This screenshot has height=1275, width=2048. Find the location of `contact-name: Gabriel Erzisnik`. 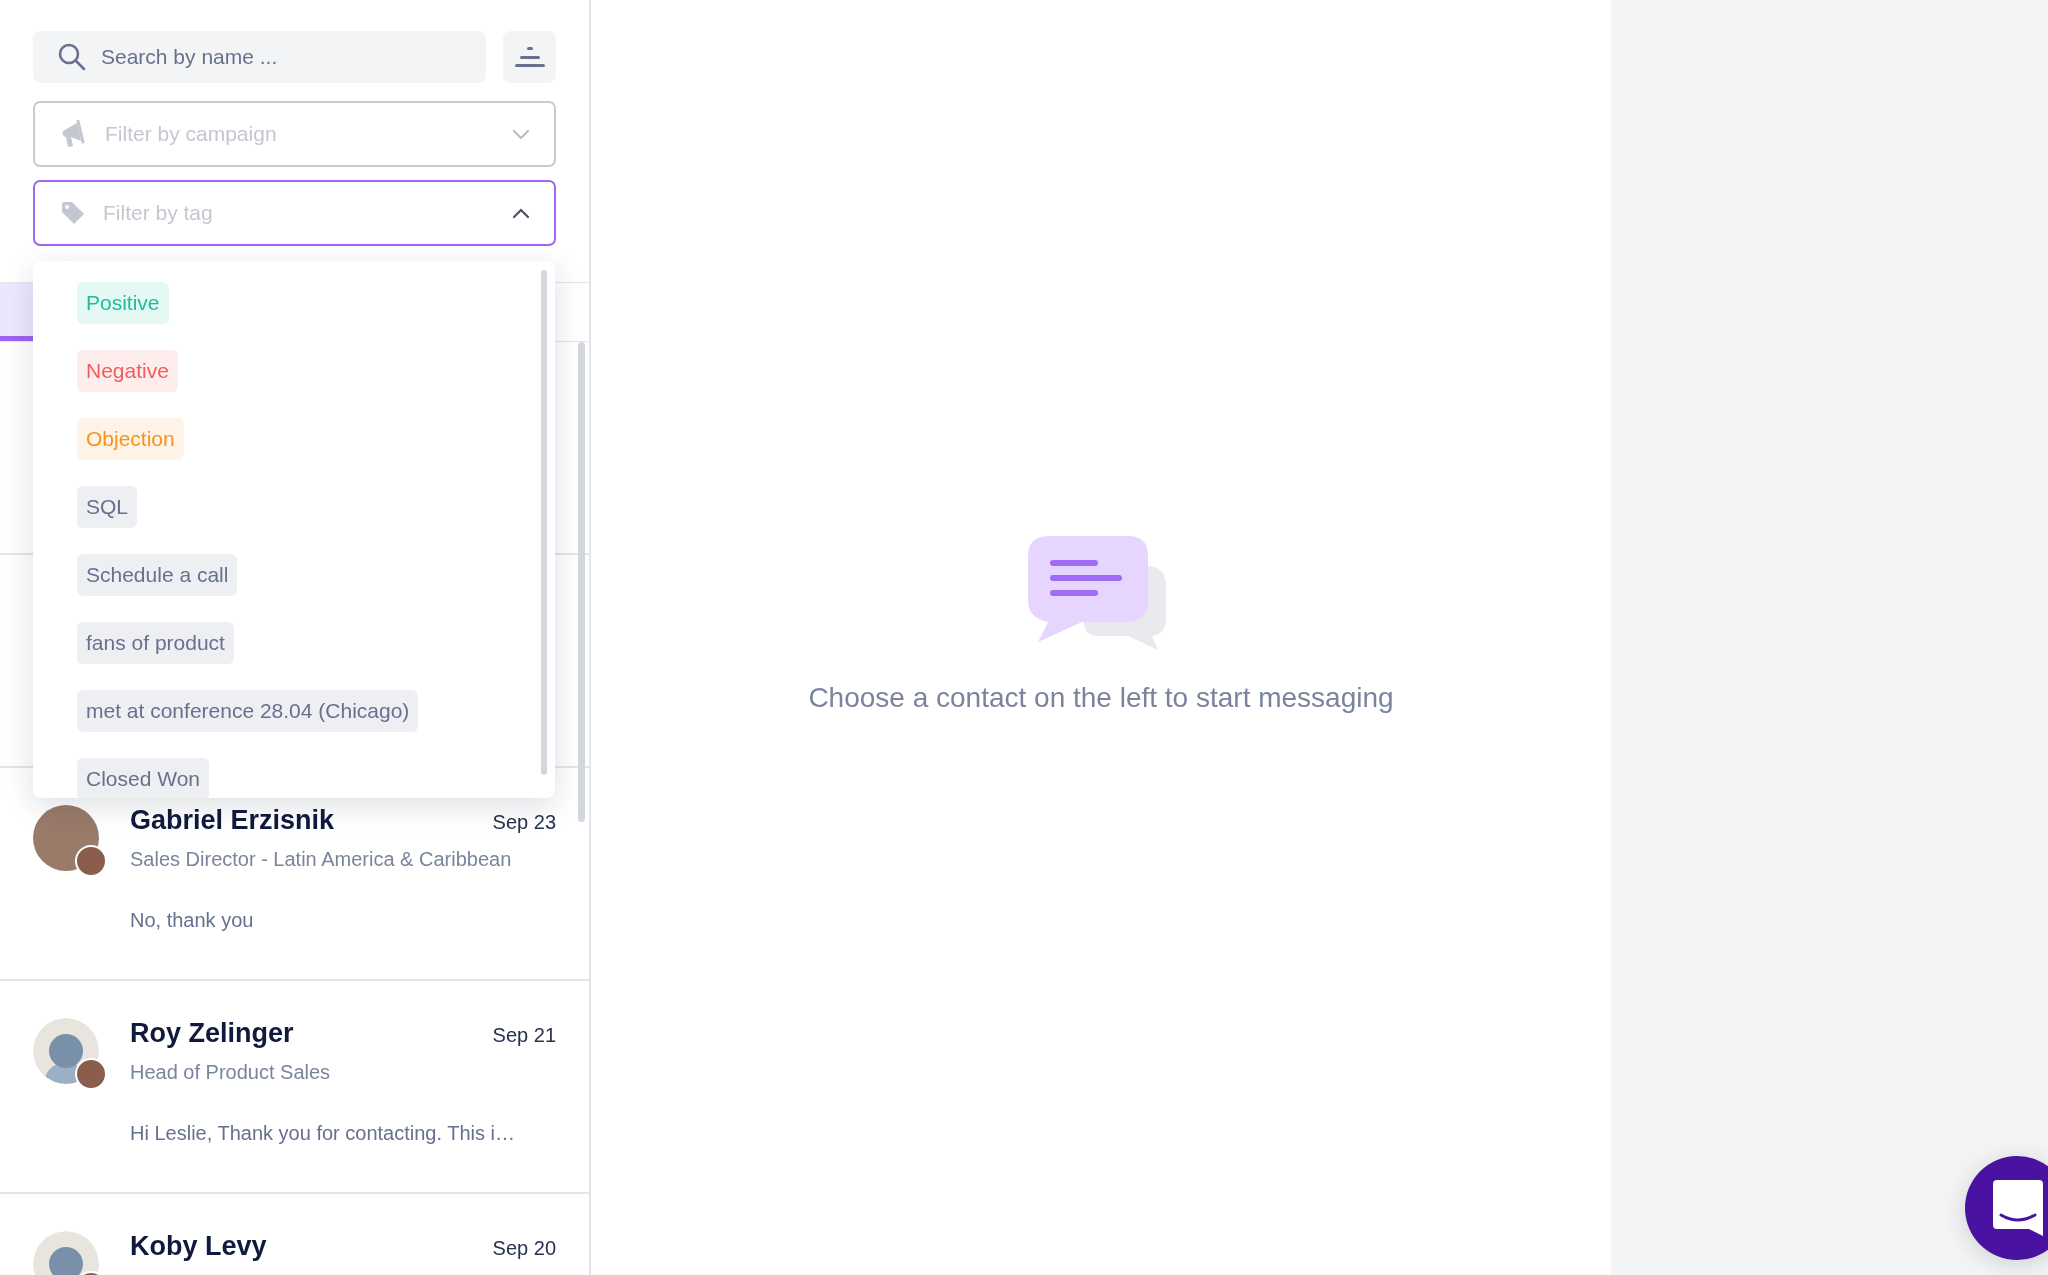

contact-name: Gabriel Erzisnik is located at coordinates (232, 820).